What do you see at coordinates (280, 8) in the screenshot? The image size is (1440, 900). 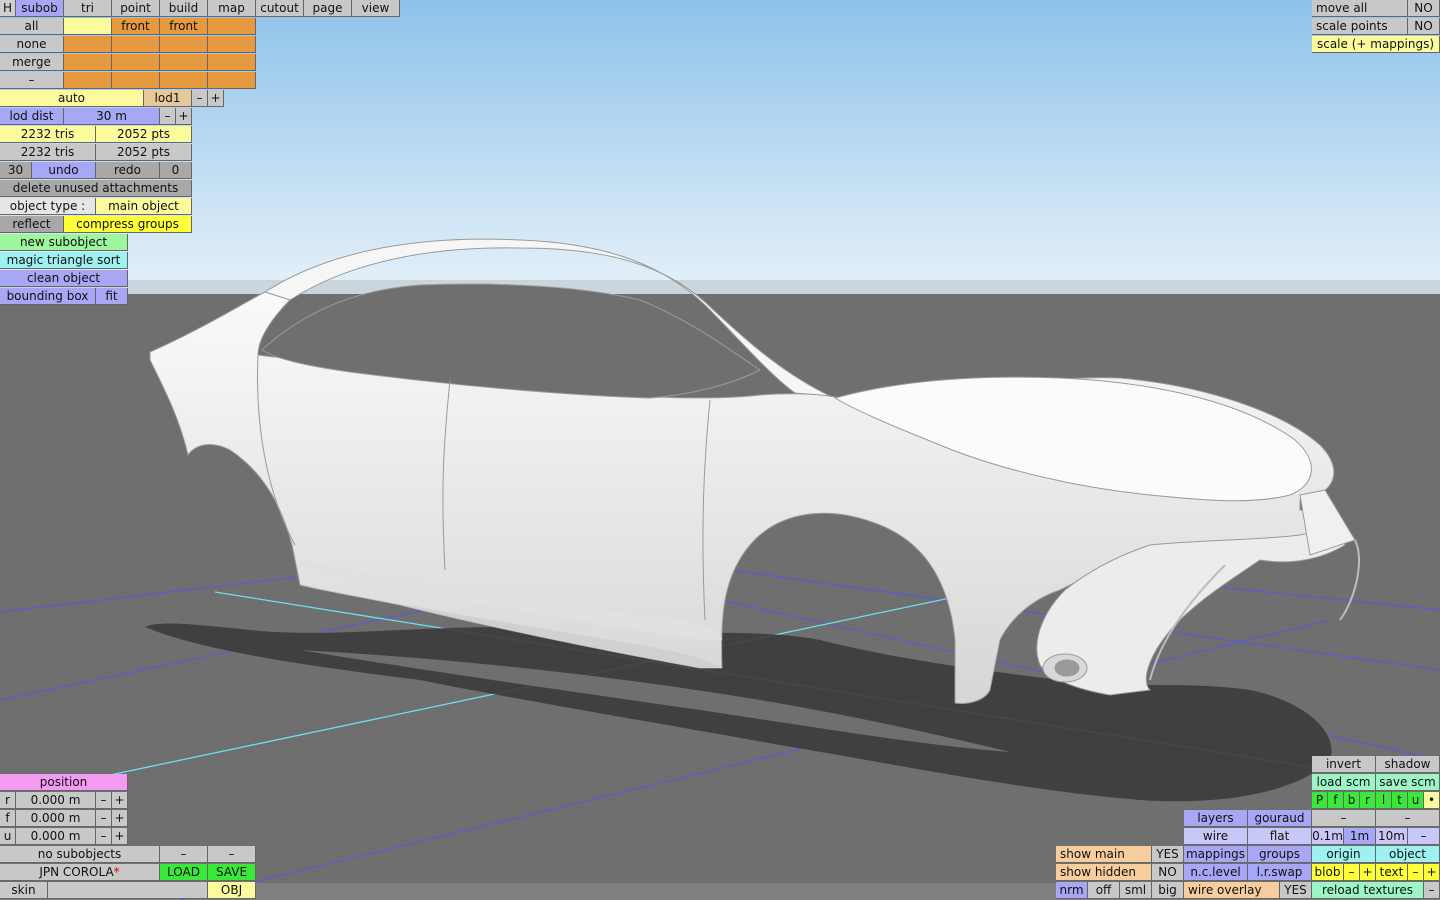 I see `tab-cutout: cutout` at bounding box center [280, 8].